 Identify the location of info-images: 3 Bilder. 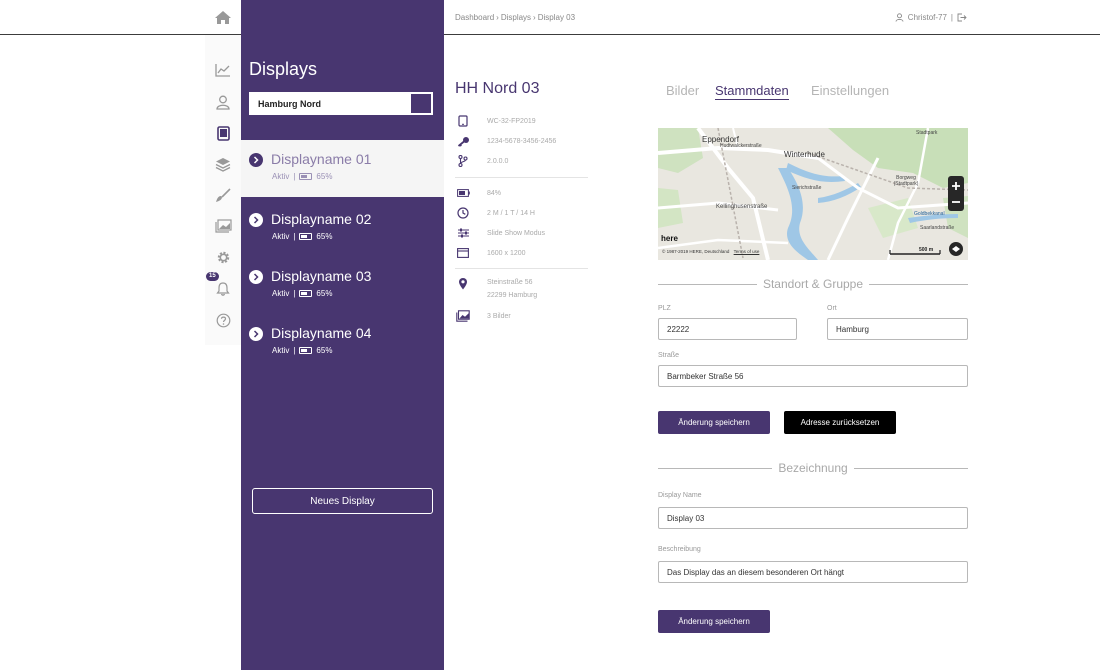
(483, 316).